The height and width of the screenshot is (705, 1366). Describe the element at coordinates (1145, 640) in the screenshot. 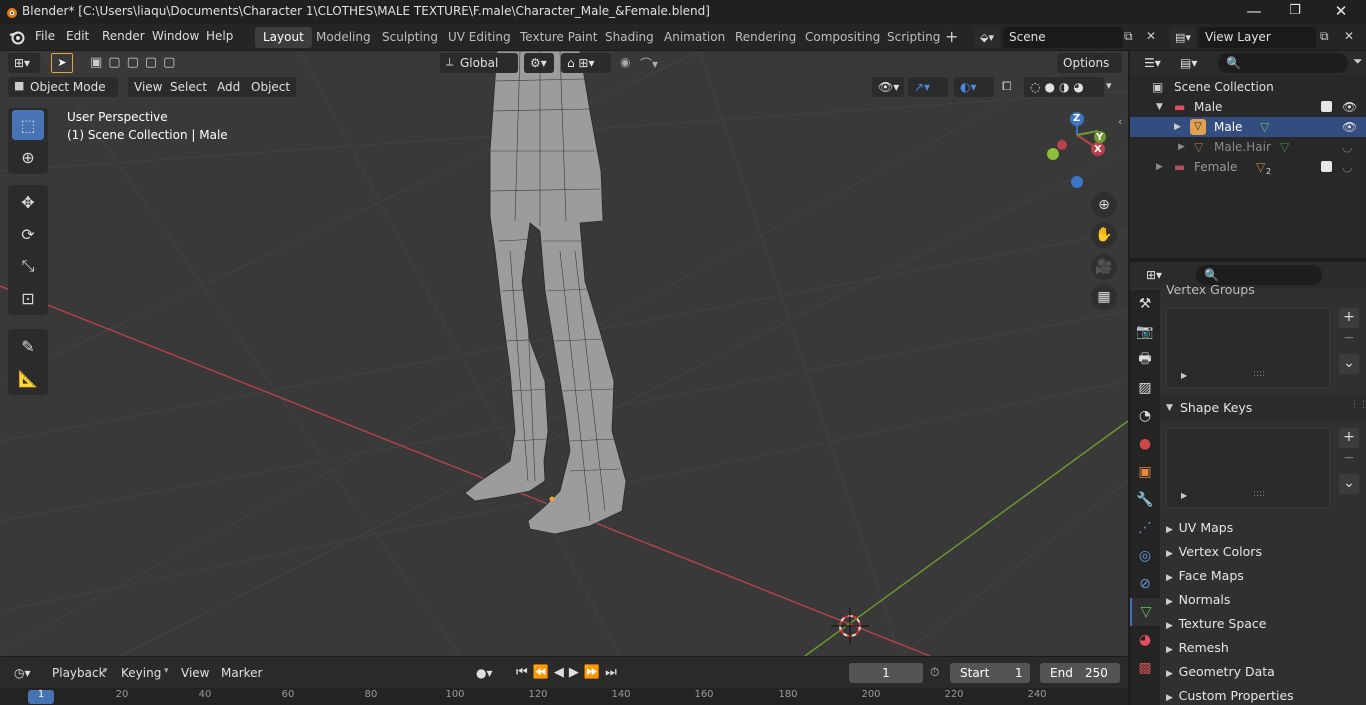

I see `material-tab-icon: ◕` at that location.